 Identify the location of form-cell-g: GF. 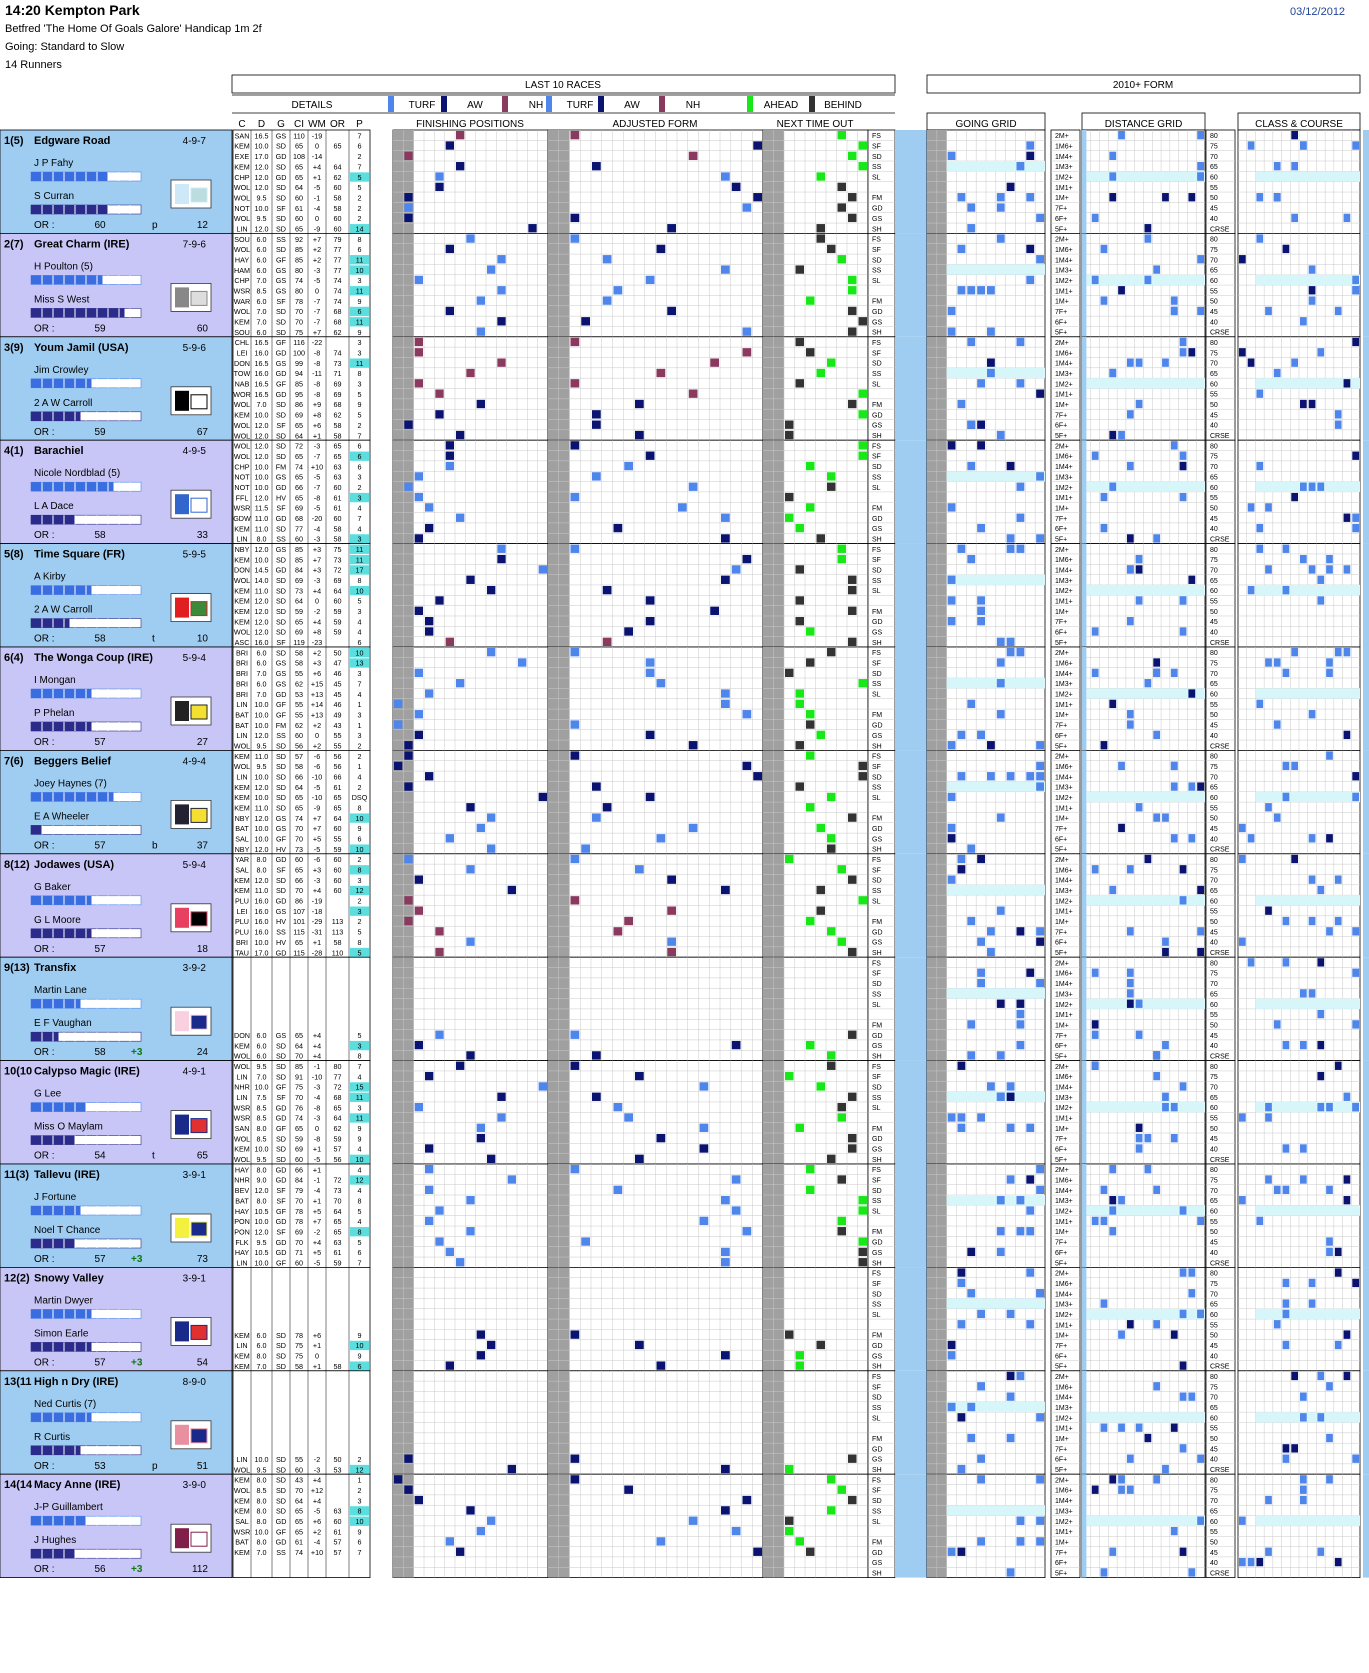
(281, 839).